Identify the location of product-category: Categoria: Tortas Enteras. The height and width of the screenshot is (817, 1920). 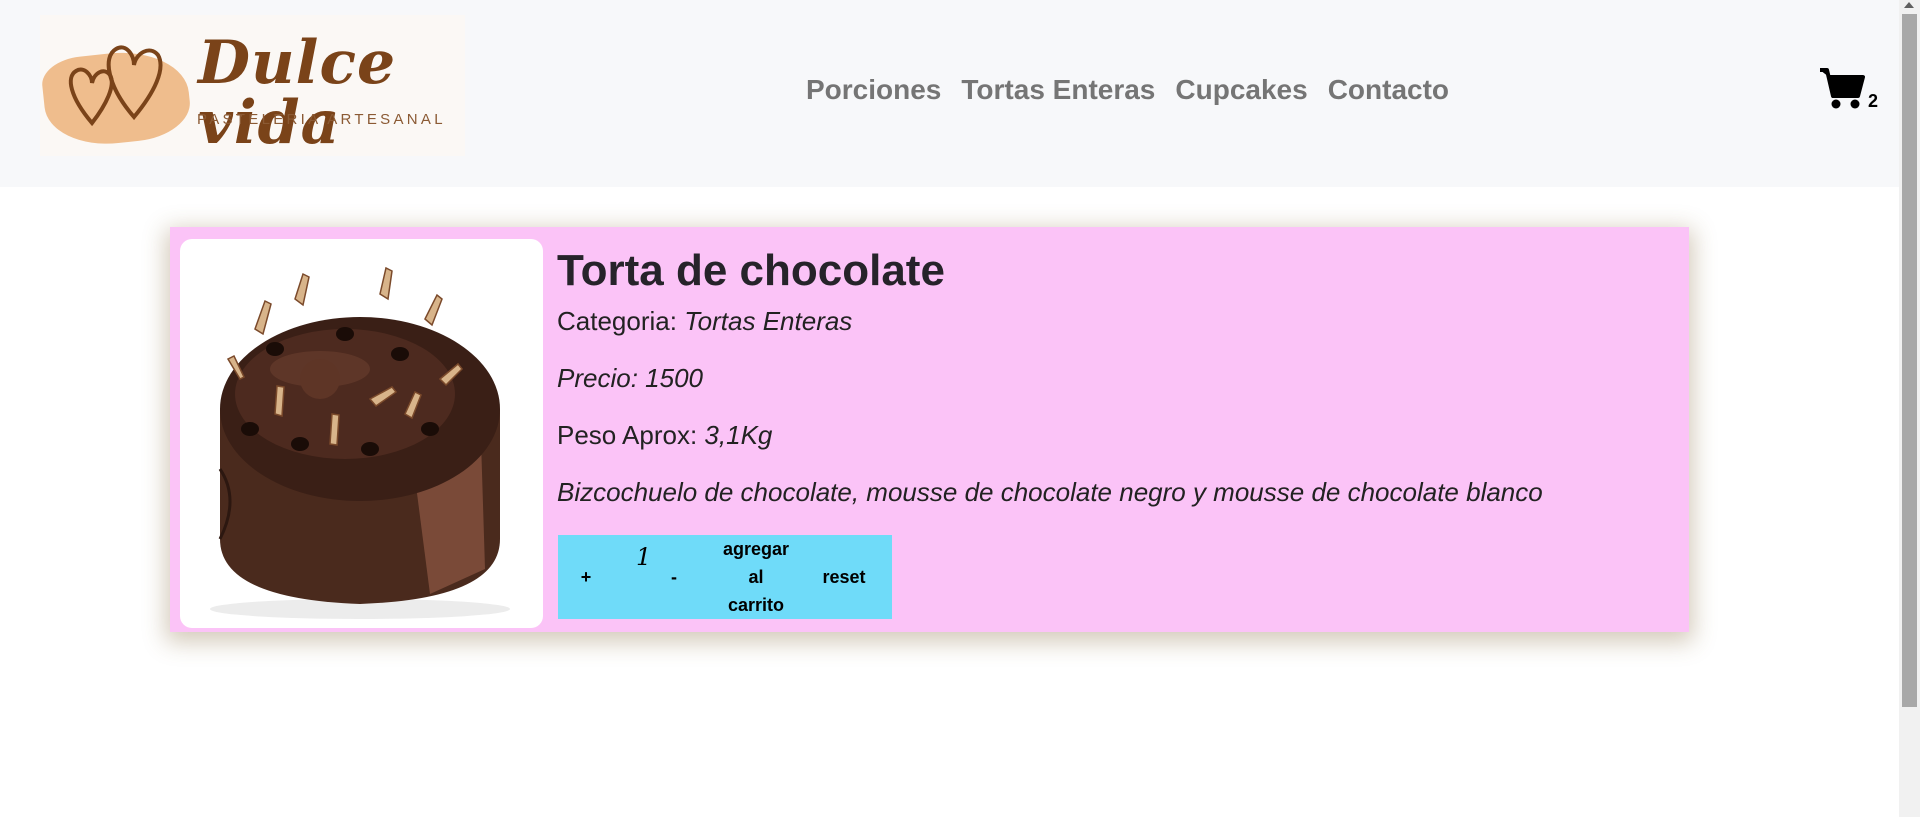
(704, 321).